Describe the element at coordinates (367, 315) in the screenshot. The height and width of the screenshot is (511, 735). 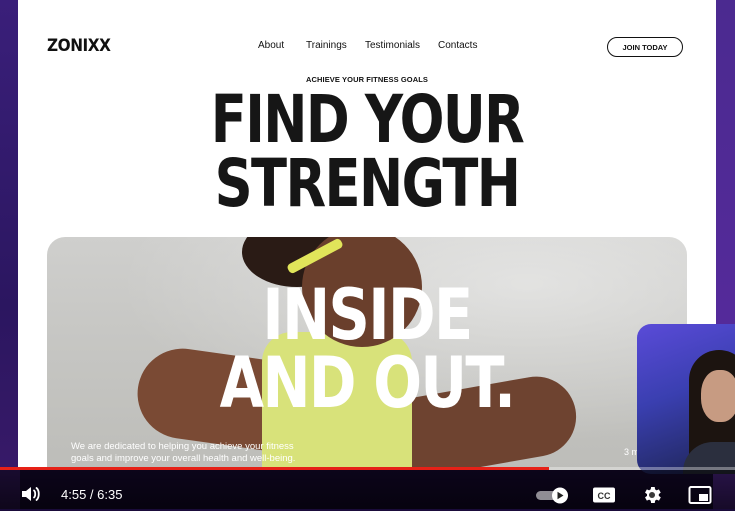
I see `overlay-line-1: INSIDE` at that location.